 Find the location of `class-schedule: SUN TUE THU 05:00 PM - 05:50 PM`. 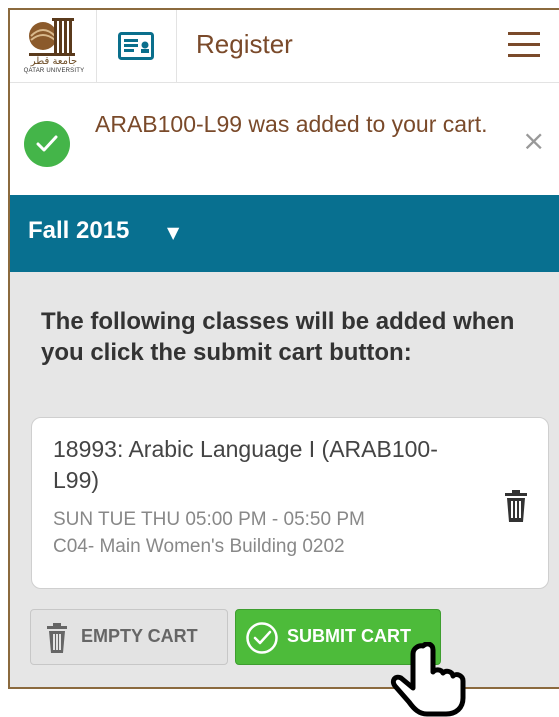

class-schedule: SUN TUE THU 05:00 PM - 05:50 PM is located at coordinates (209, 519).